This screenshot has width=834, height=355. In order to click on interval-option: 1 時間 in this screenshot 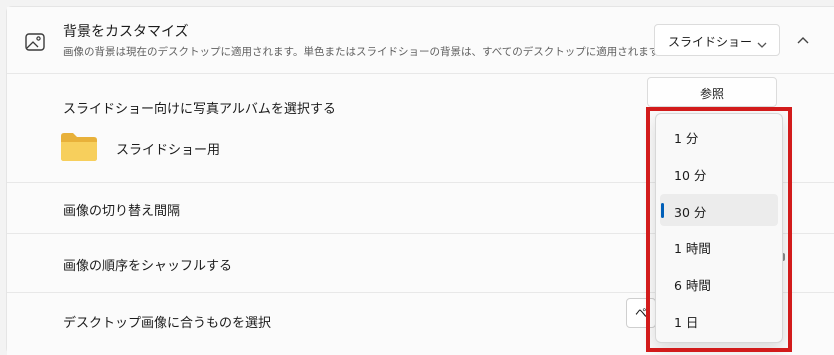, I will do `click(719, 246)`.